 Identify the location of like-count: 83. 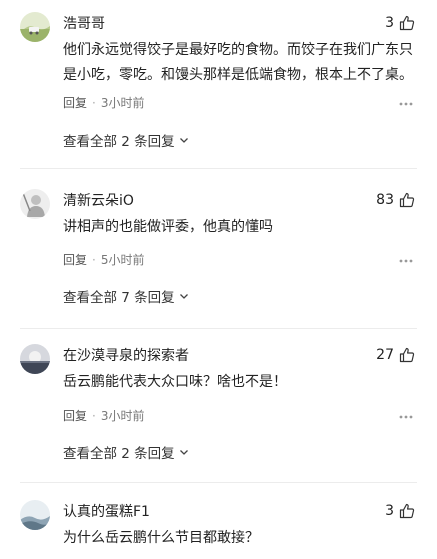
(385, 200).